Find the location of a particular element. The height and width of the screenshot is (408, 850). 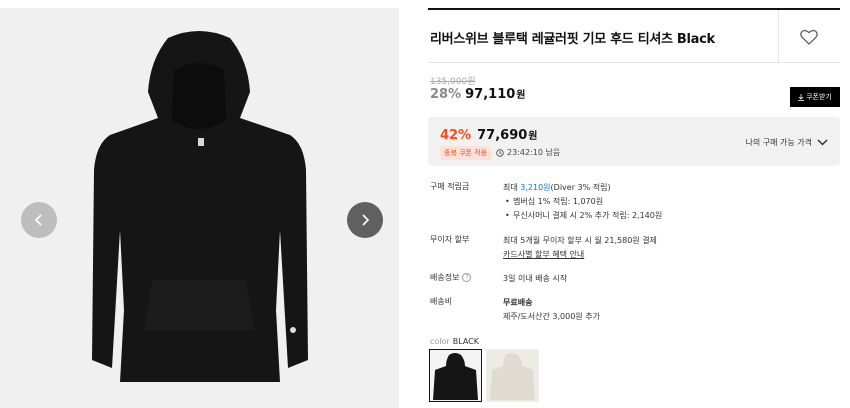

help-icon: ? is located at coordinates (467, 277).